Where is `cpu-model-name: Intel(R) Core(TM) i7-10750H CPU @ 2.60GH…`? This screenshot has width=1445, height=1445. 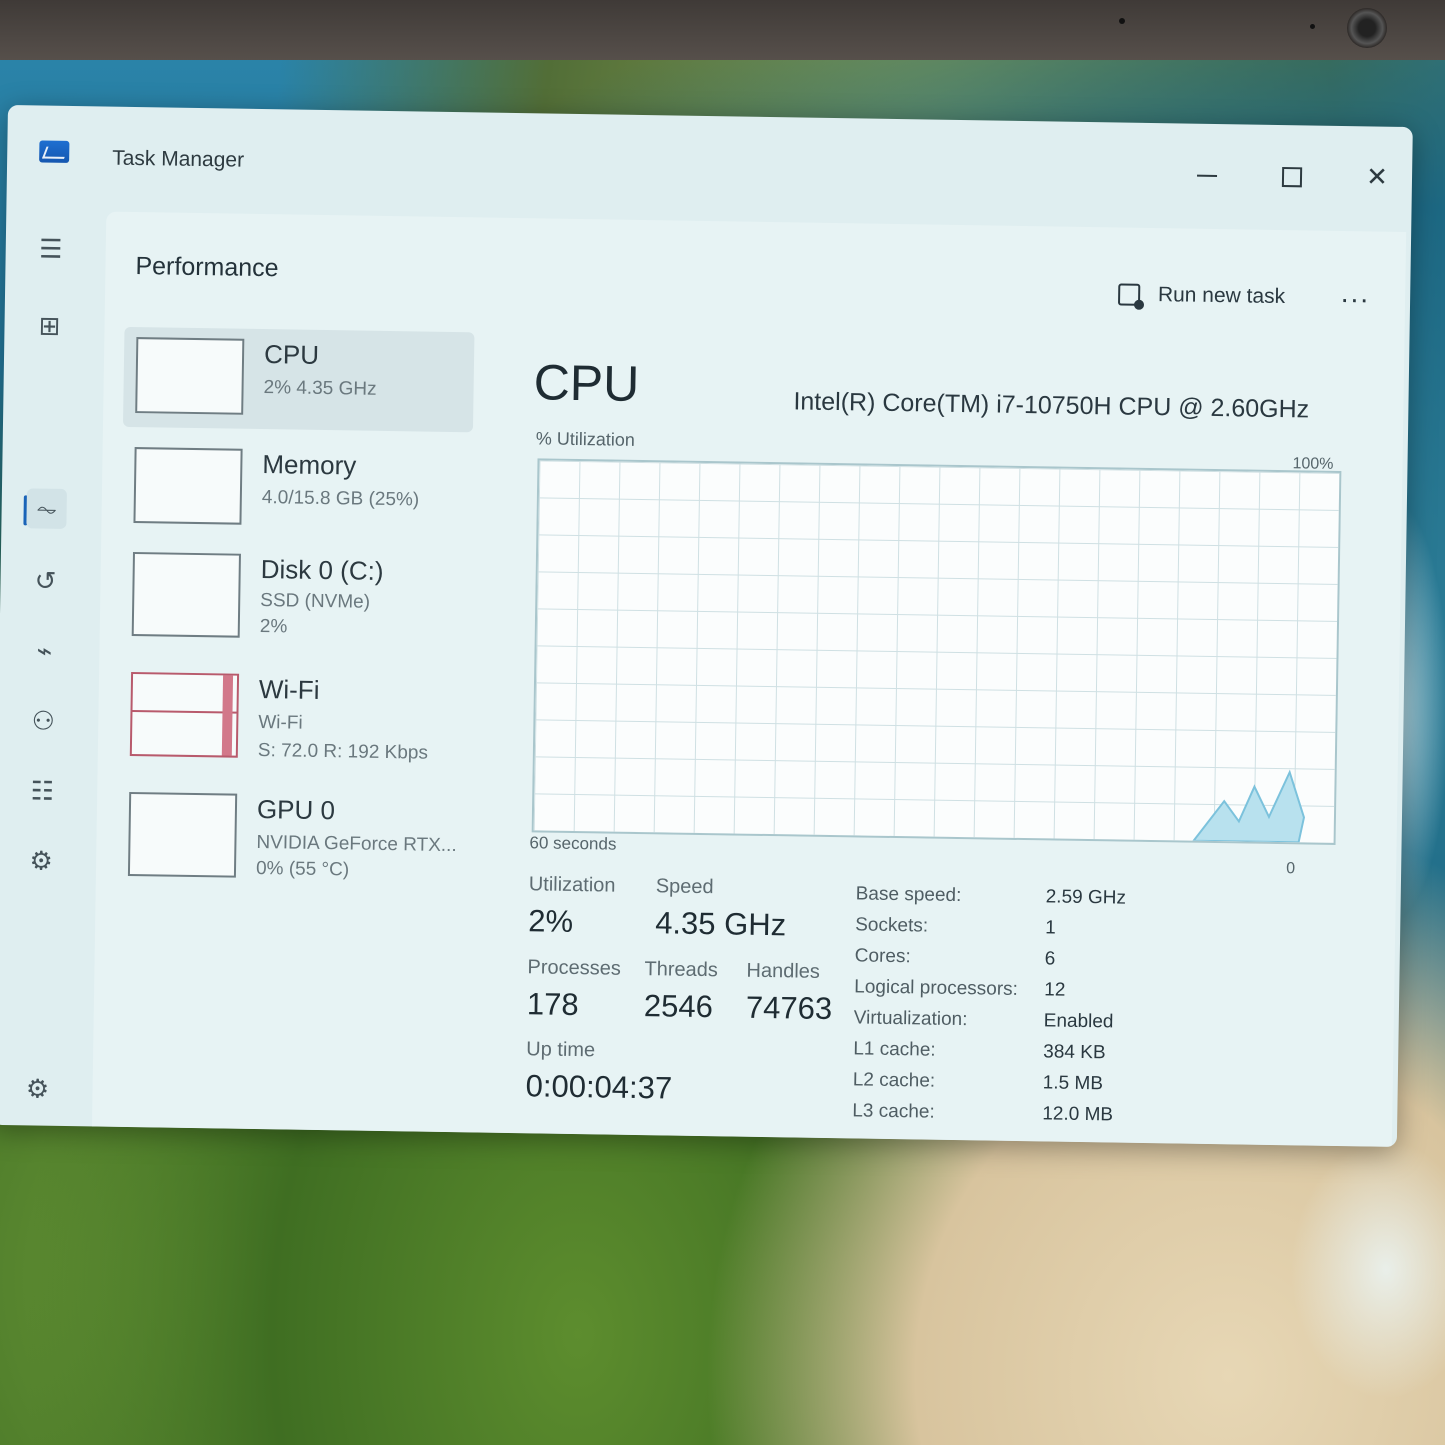 cpu-model-name: Intel(R) Core(TM) i7-10750H CPU @ 2.60GH… is located at coordinates (1051, 405).